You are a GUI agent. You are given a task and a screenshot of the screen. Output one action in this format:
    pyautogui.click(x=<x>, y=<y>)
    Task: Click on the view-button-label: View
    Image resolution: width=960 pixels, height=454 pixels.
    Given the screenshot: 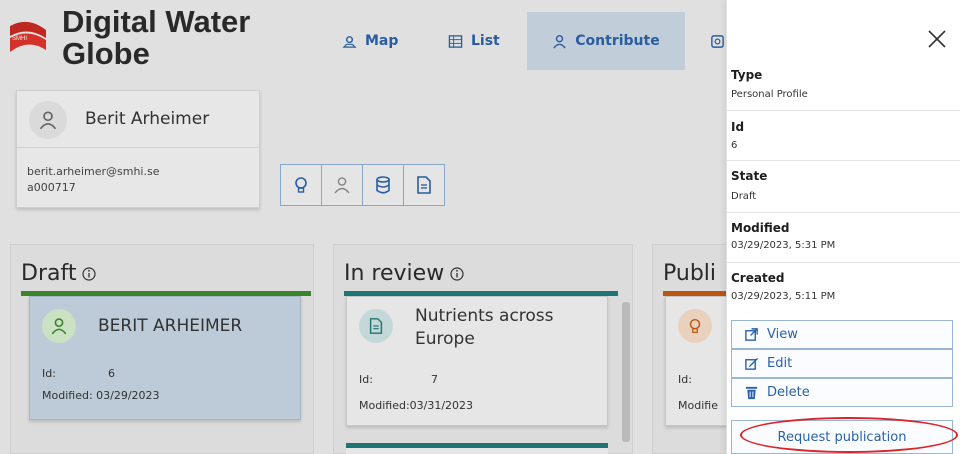 What is the action you would take?
    pyautogui.click(x=782, y=334)
    